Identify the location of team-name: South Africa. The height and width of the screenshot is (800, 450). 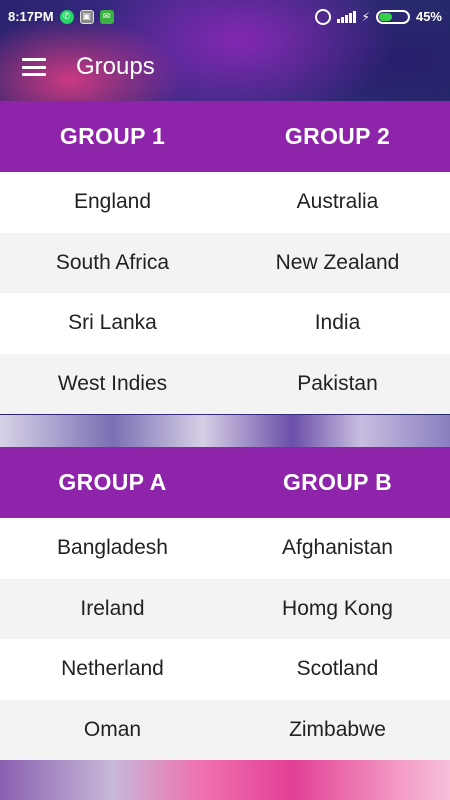
(112, 263).